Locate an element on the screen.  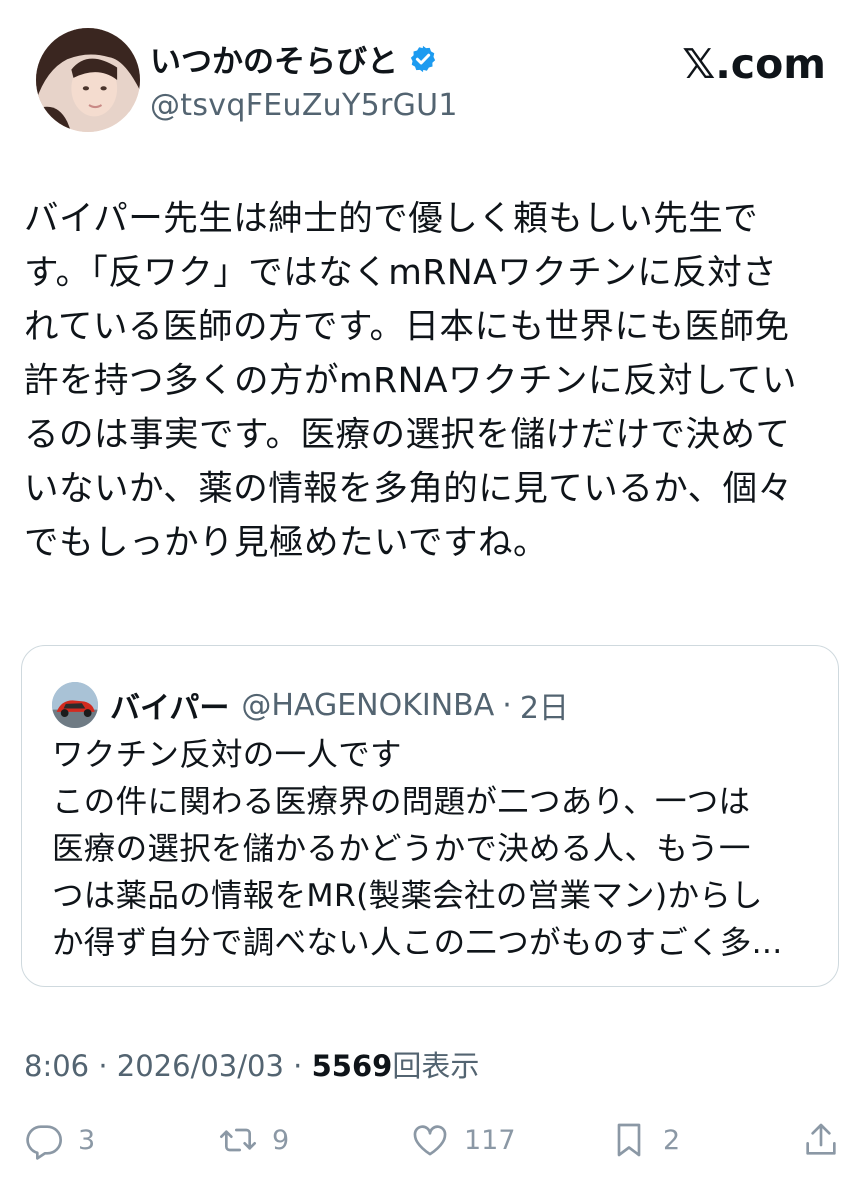
quoted-text-line: つは薬品の情報をMR(製薬会社の営業マン)からし is located at coordinates (407, 896).